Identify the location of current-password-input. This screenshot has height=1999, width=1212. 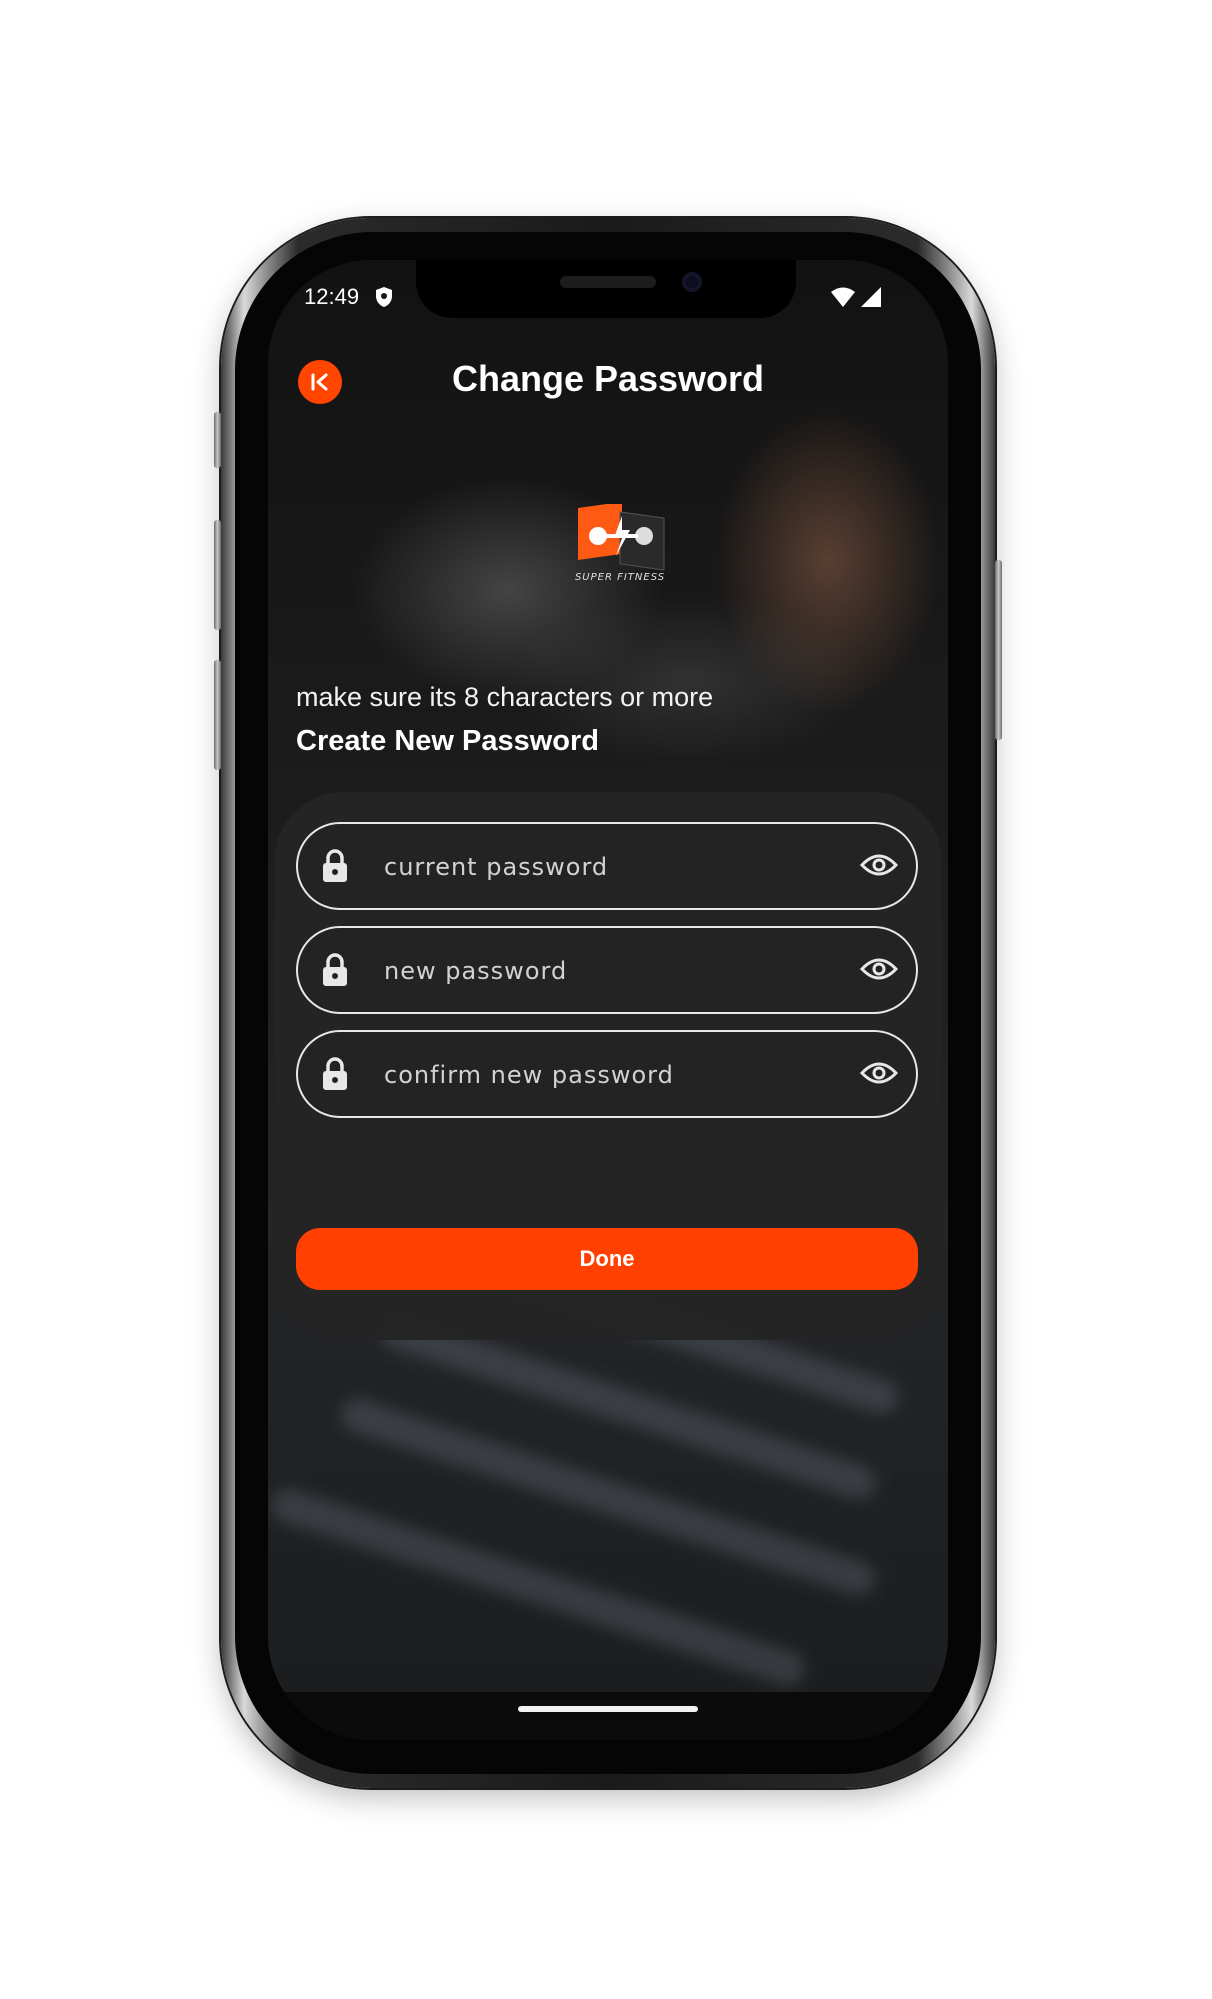
(604, 867).